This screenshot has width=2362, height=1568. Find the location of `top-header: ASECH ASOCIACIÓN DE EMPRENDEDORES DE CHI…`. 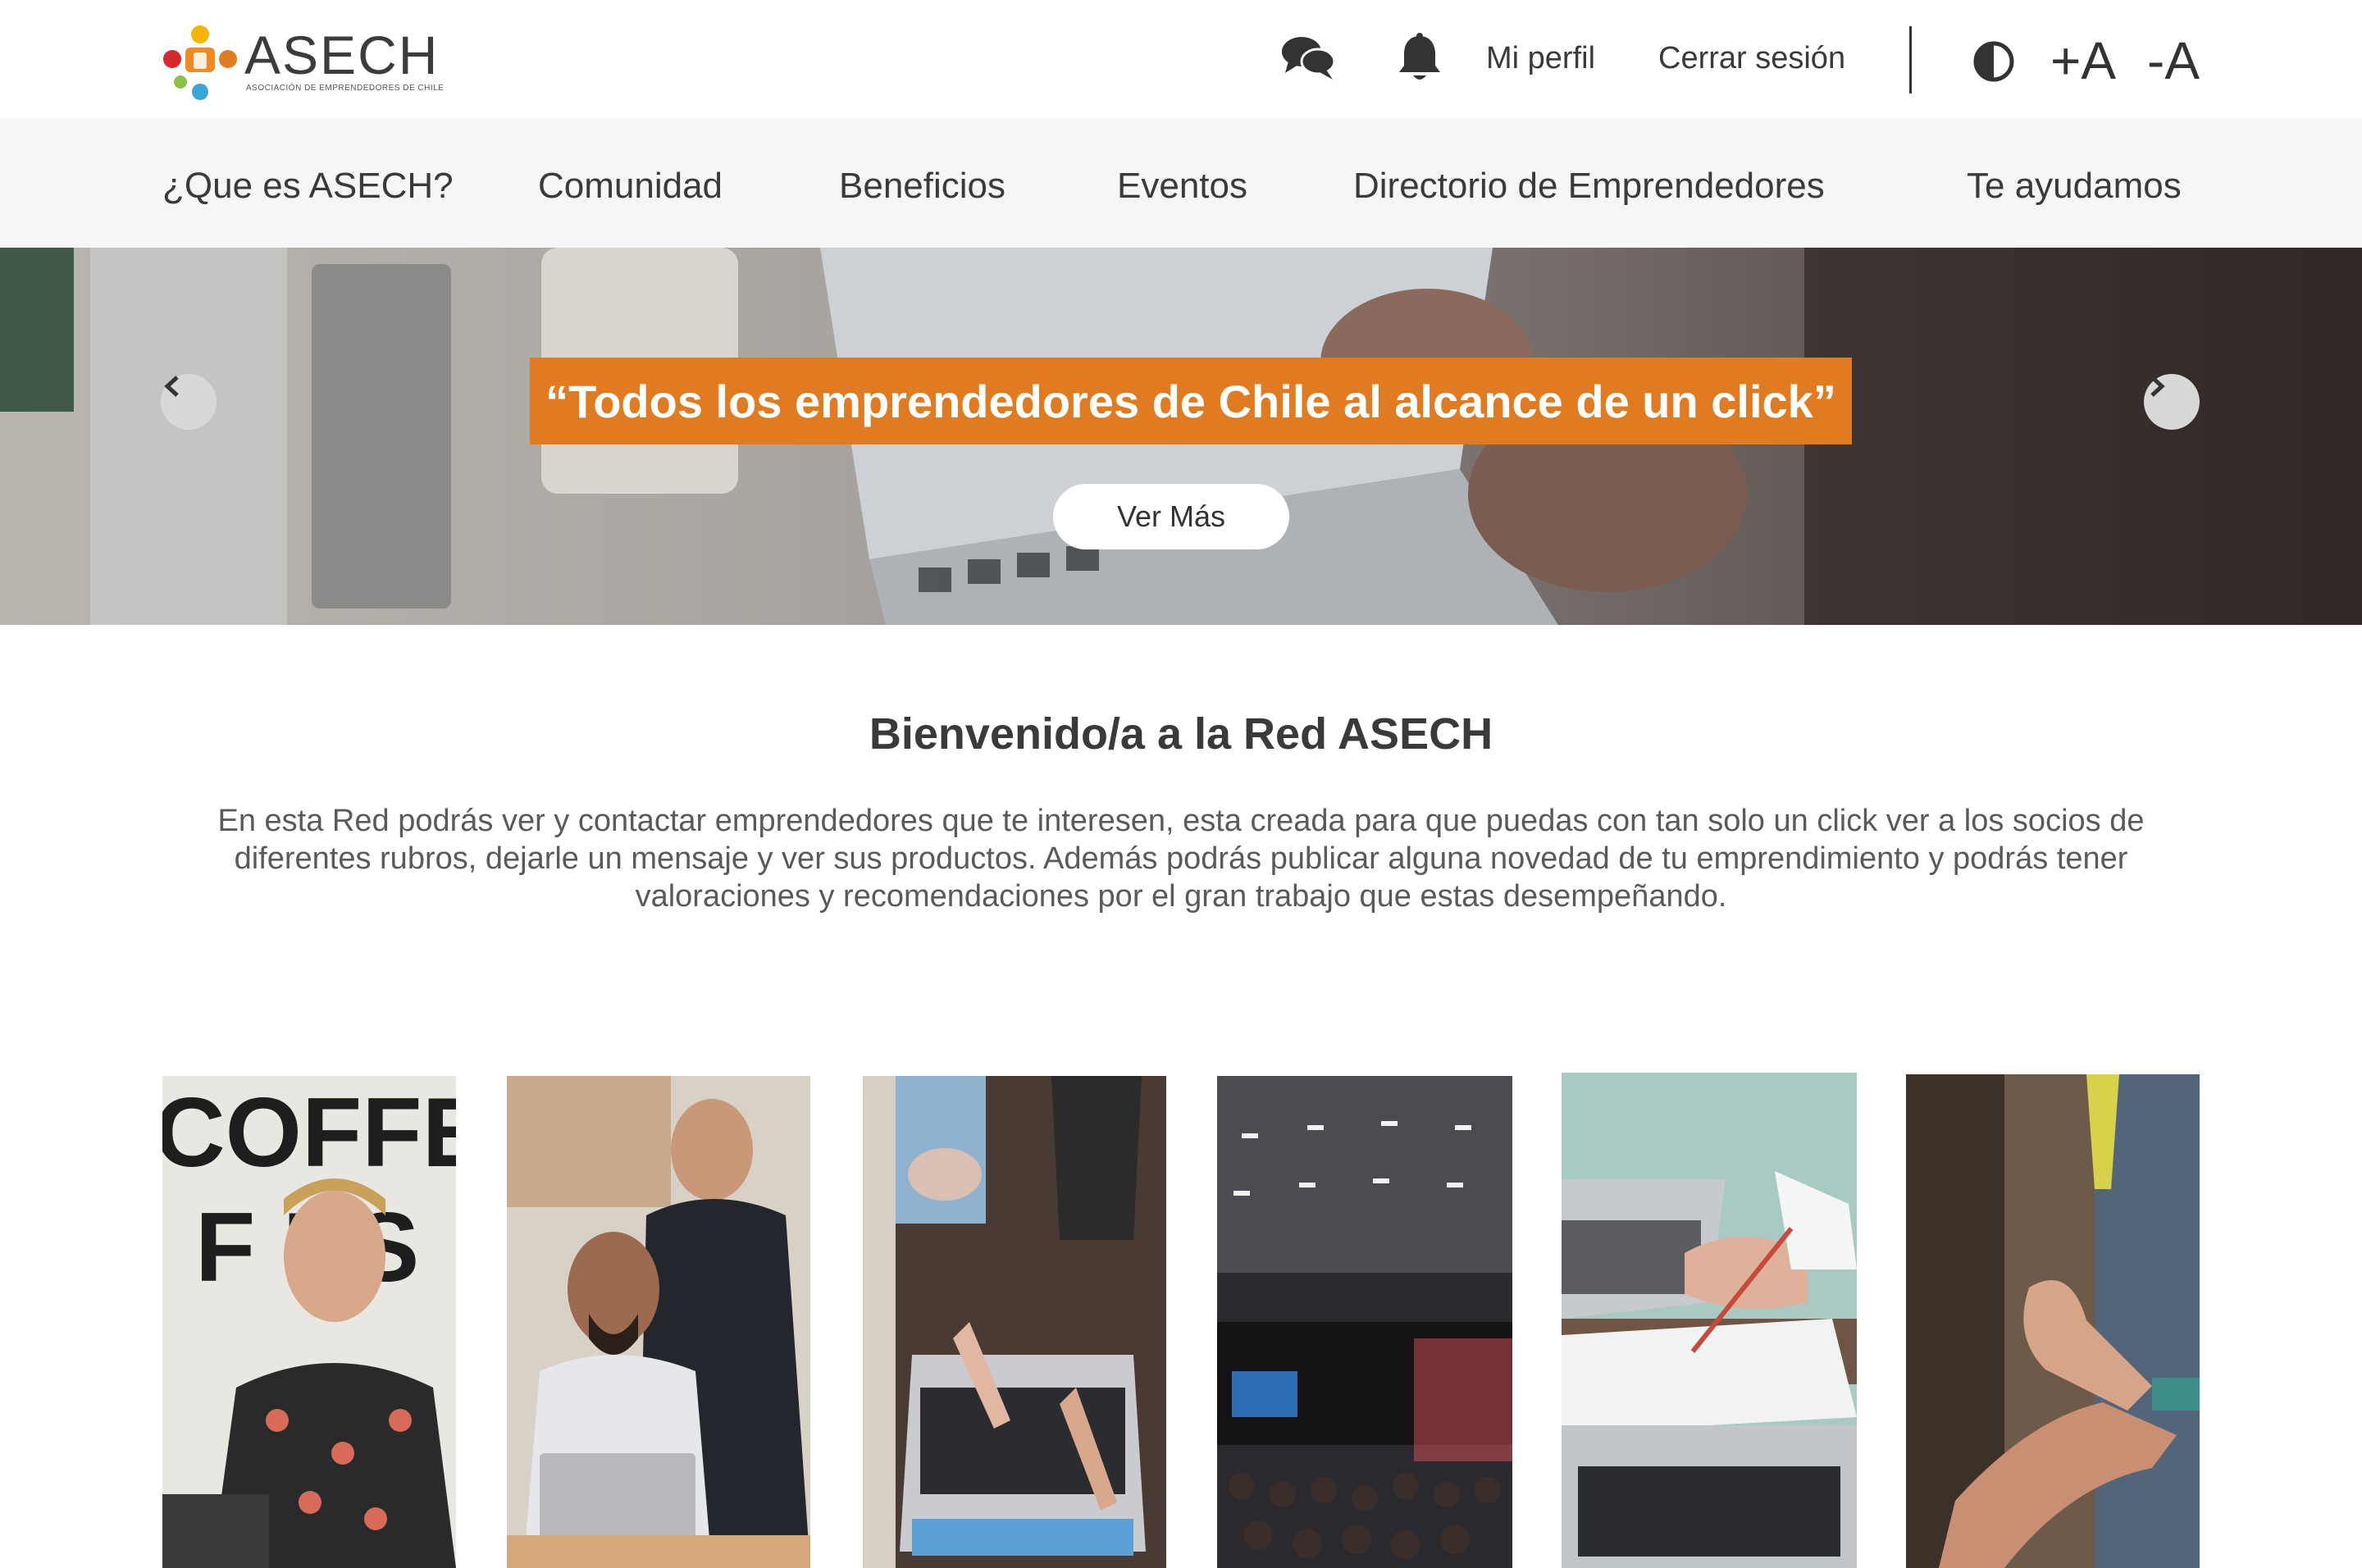

top-header: ASECH ASOCIACIÓN DE EMPRENDEDORES DE CHI… is located at coordinates (1181, 59).